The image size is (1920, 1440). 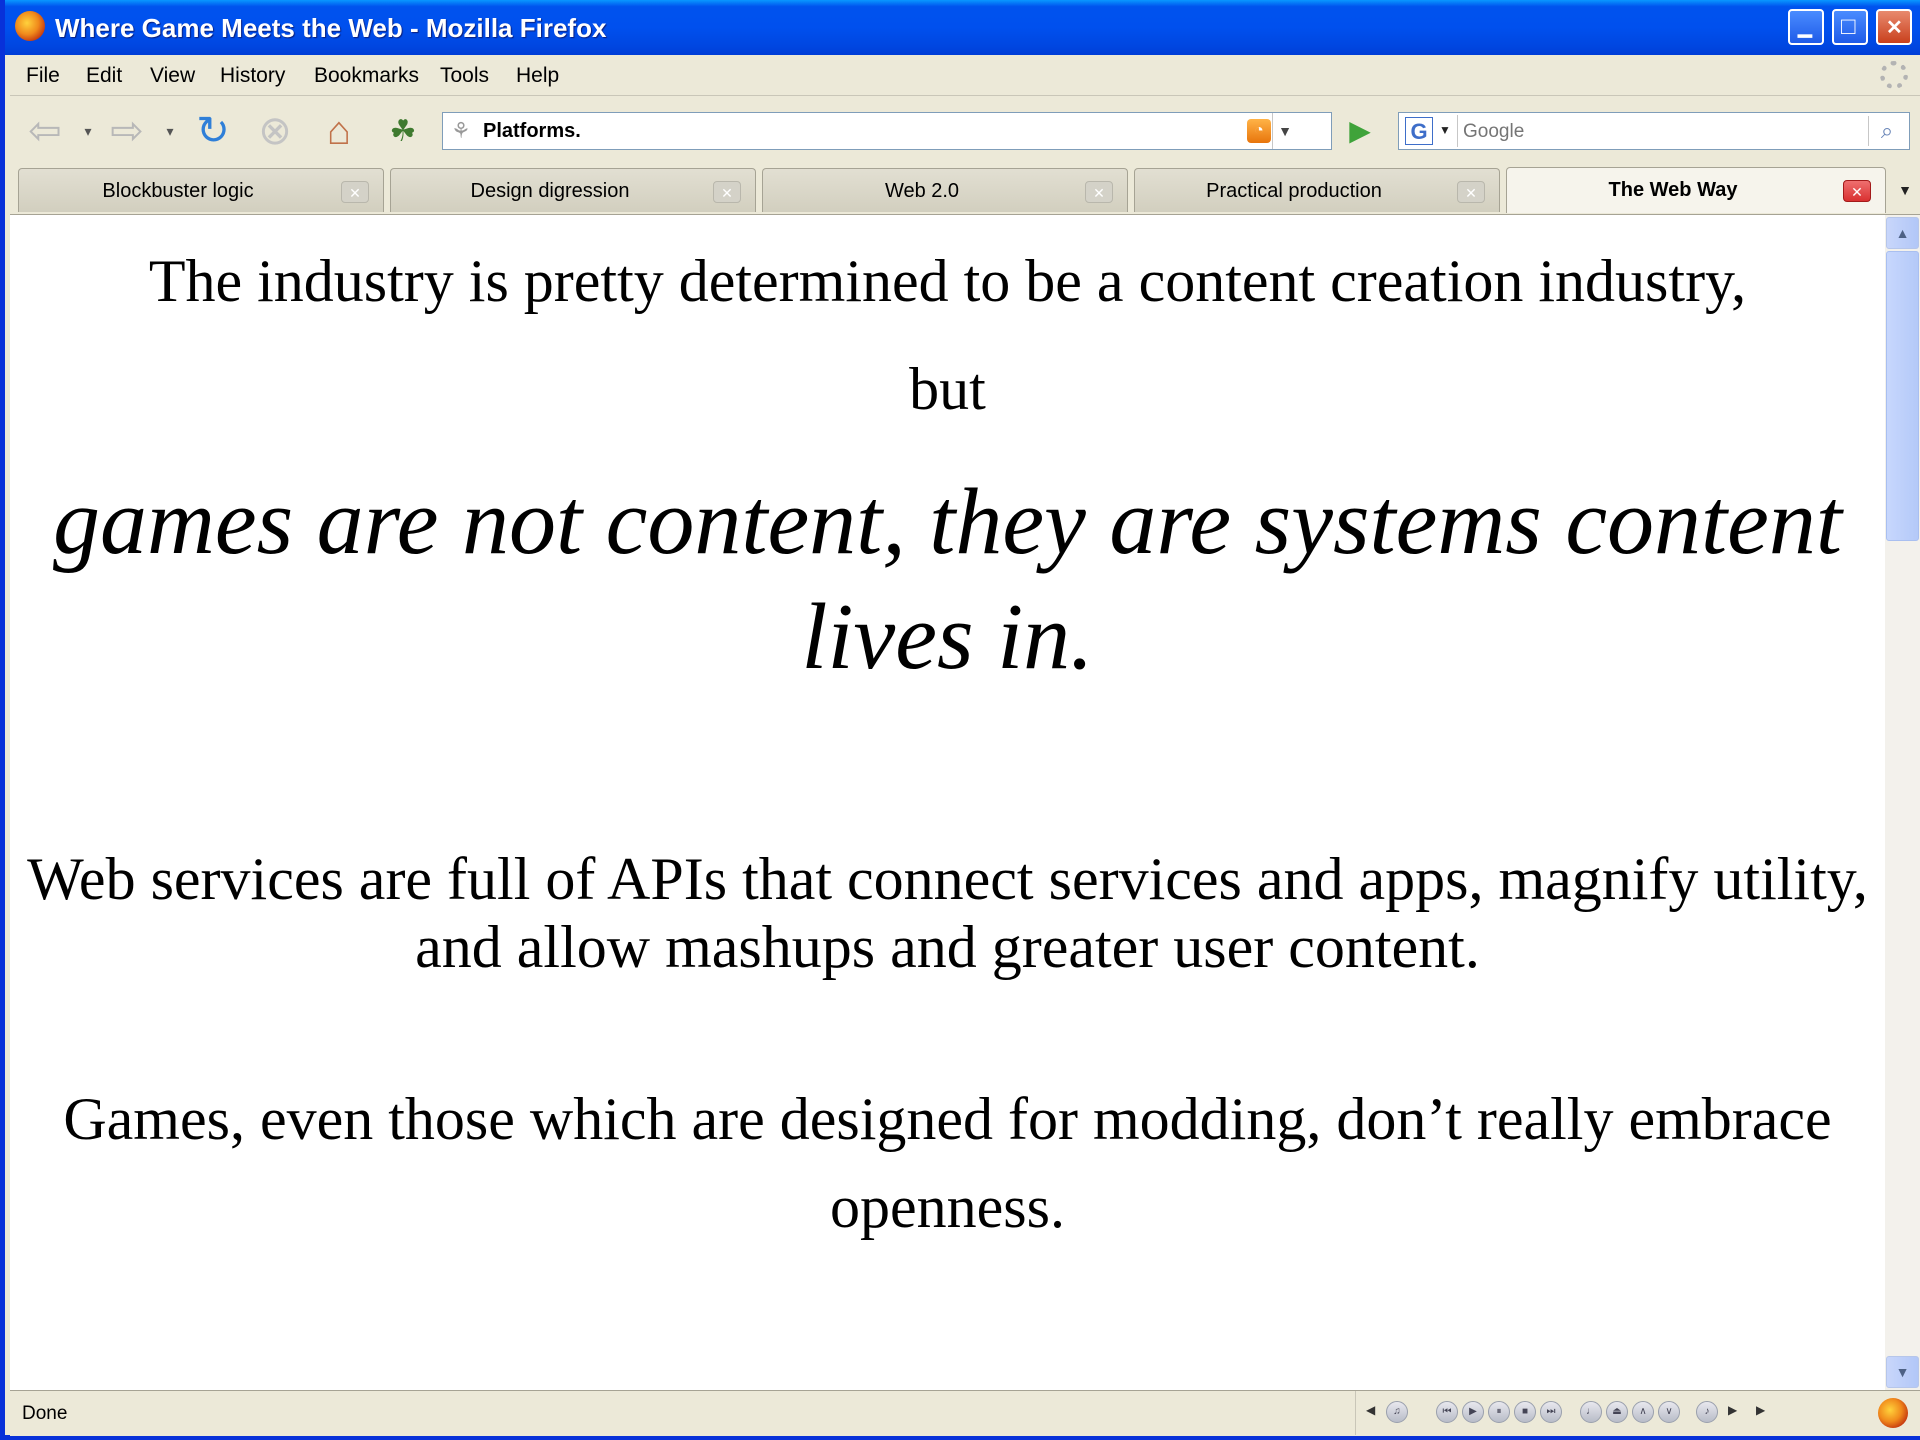 I want to click on close-icon: ✕, so click(x=1894, y=28).